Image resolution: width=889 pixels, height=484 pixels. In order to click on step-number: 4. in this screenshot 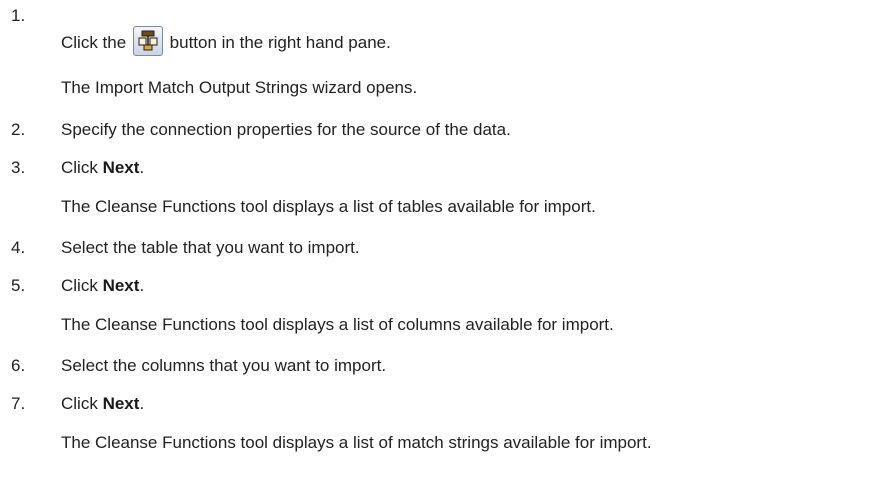, I will do `click(18, 247)`.